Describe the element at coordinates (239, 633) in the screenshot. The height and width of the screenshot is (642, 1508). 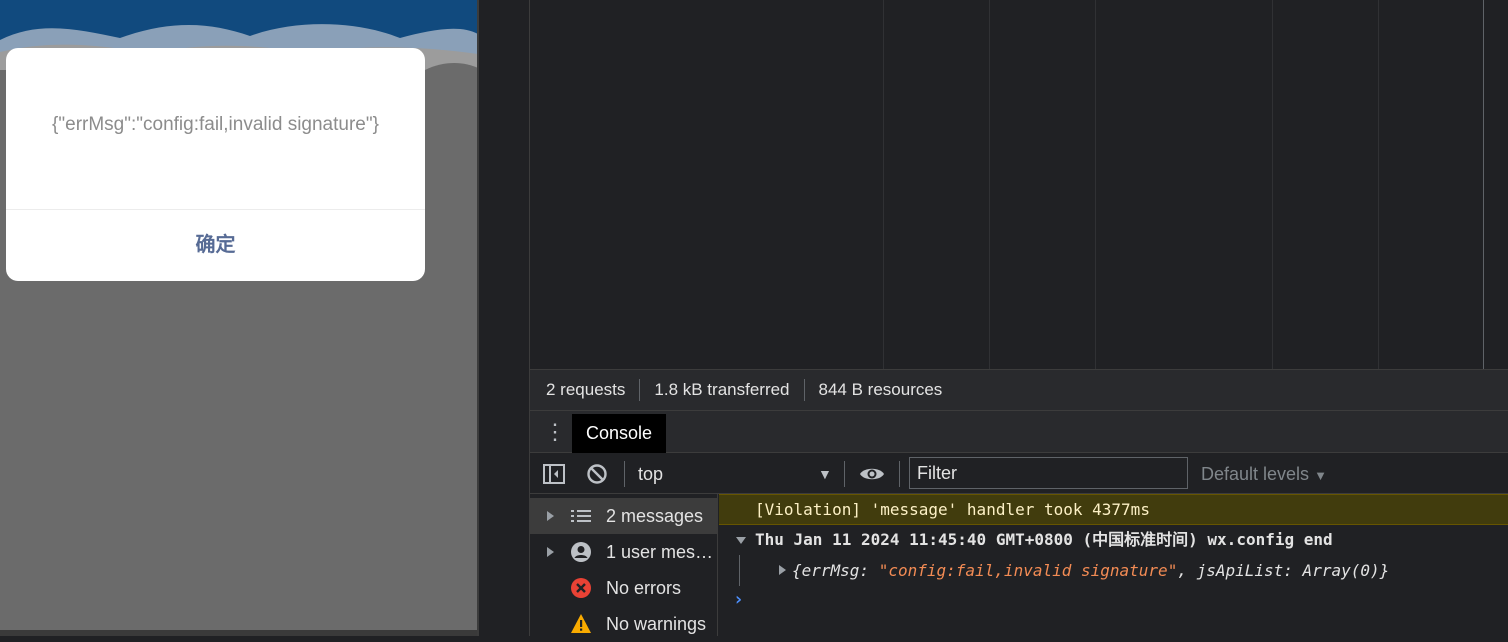
I see `preview-bottom-border` at that location.